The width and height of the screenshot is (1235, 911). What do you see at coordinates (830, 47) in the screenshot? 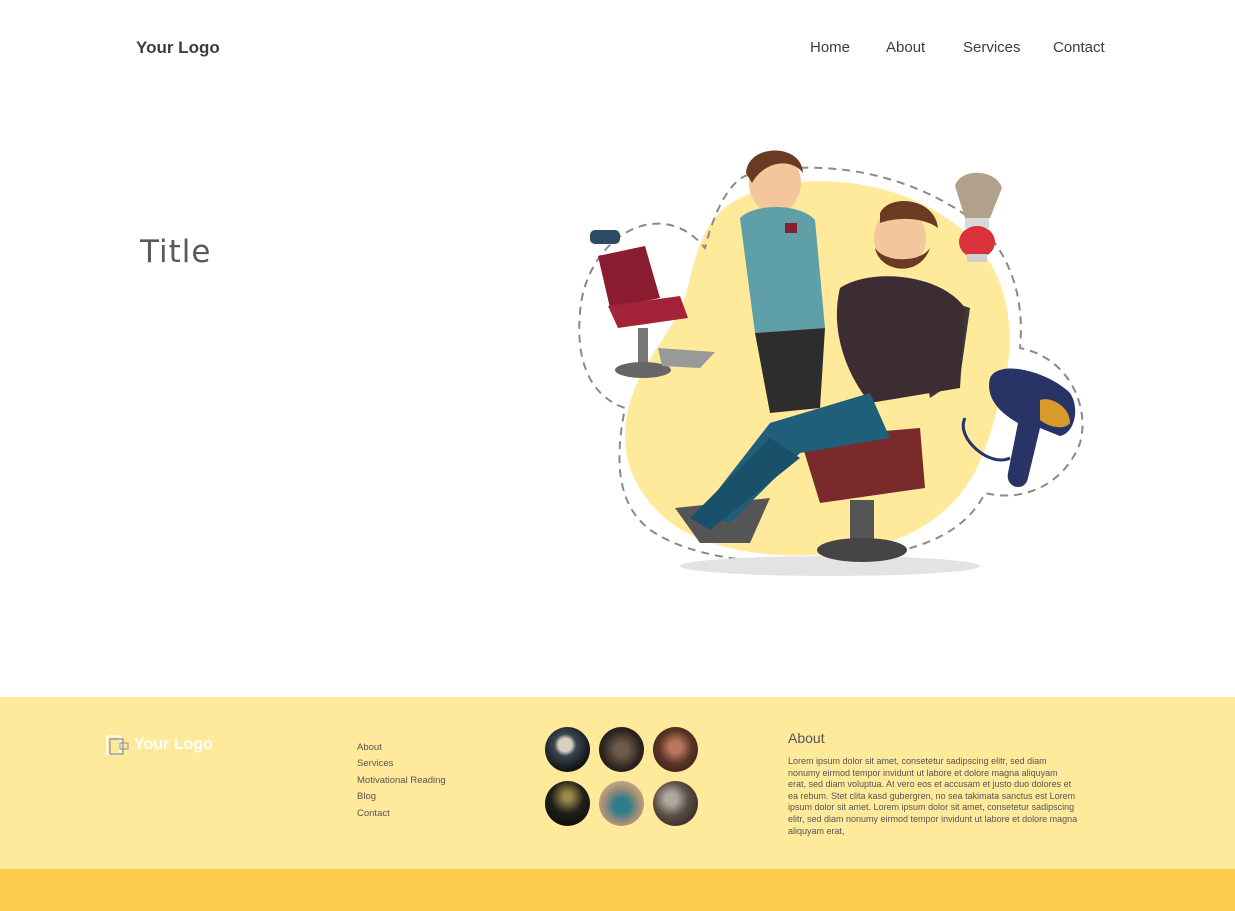
I see `nav-home: Home` at bounding box center [830, 47].